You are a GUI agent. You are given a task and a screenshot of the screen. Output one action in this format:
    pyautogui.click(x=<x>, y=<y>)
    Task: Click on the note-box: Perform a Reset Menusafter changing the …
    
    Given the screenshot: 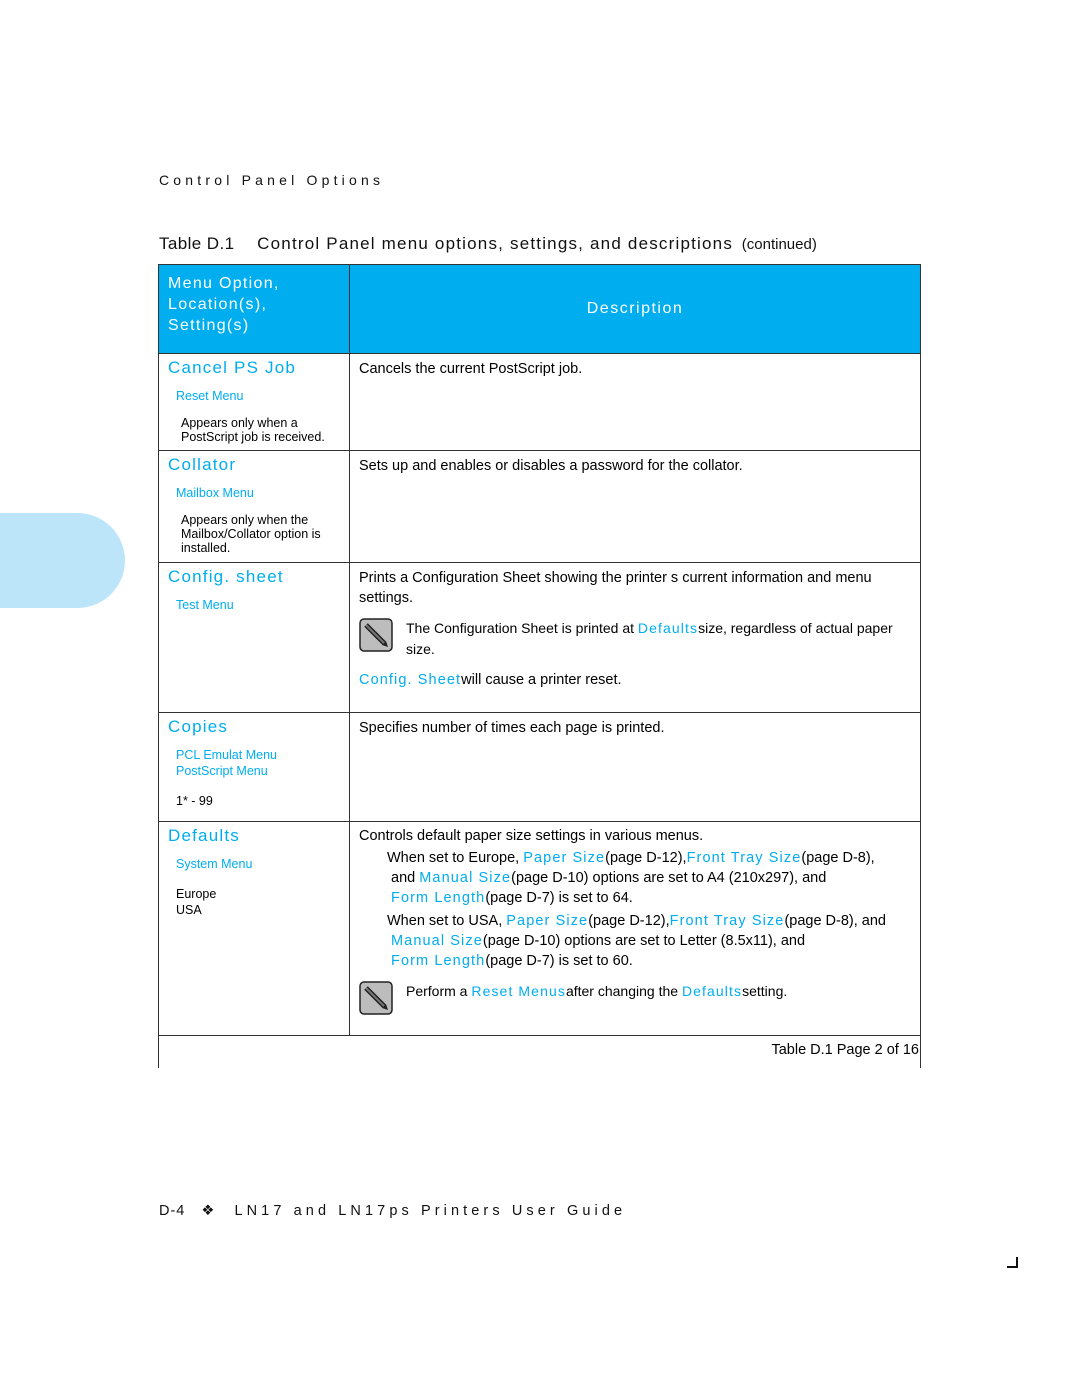 What is the action you would take?
    pyautogui.click(x=637, y=998)
    